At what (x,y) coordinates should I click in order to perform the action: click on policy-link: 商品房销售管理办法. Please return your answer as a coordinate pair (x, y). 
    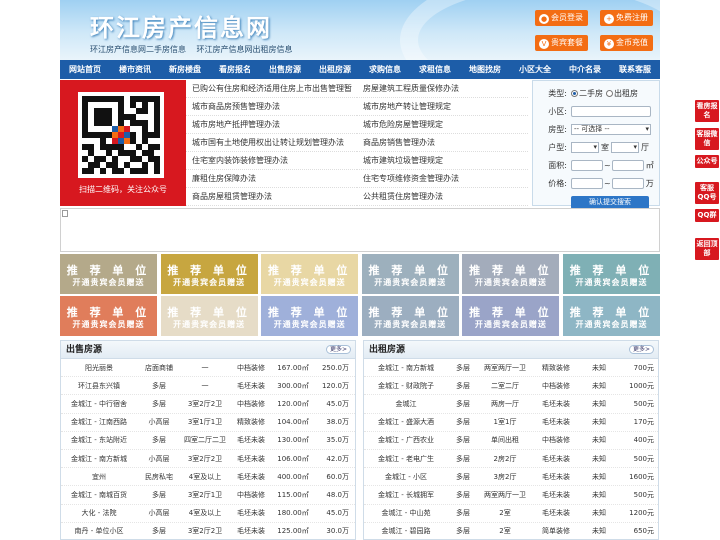
    Looking at the image, I should click on (442, 143).